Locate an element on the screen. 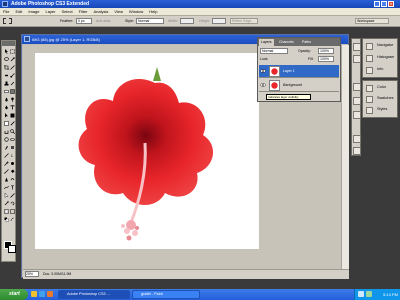  zoom-level-field: 25% is located at coordinates (32, 274).